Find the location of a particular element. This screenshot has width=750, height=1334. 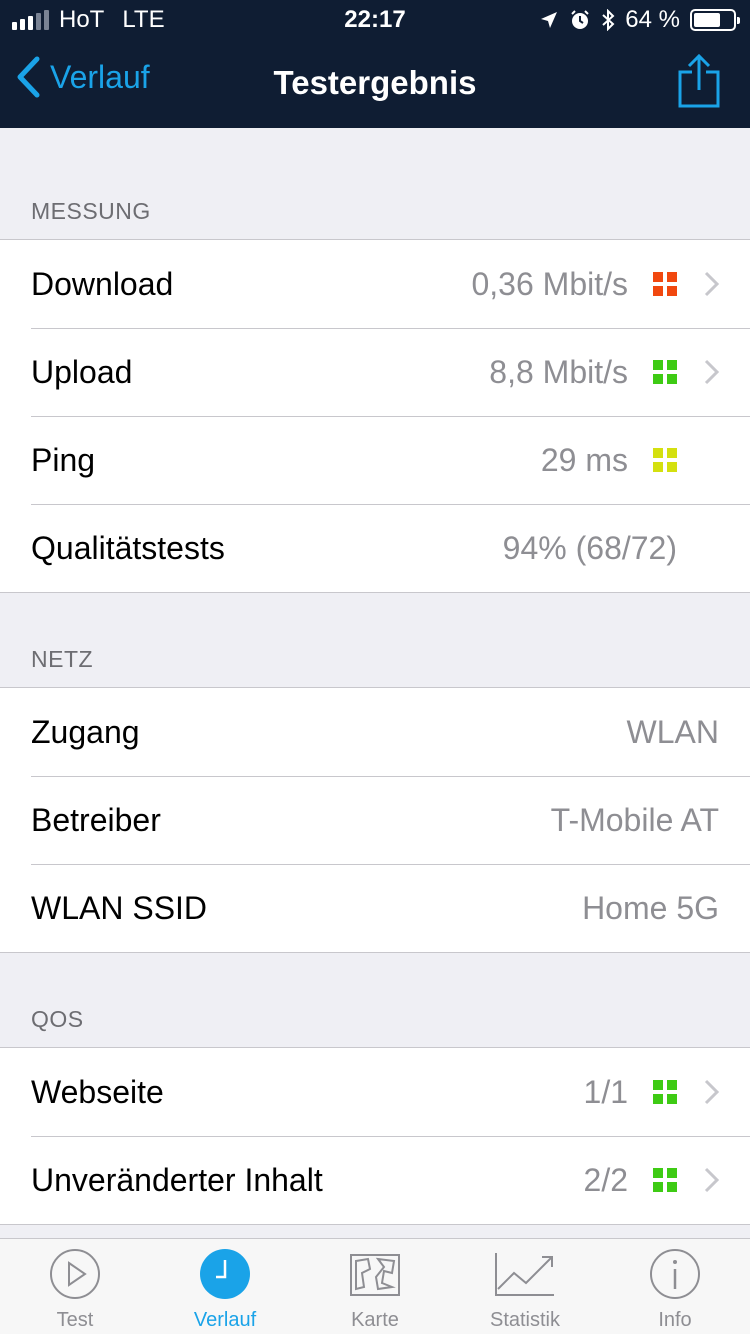

row-value: Home 5G is located at coordinates (650, 907).